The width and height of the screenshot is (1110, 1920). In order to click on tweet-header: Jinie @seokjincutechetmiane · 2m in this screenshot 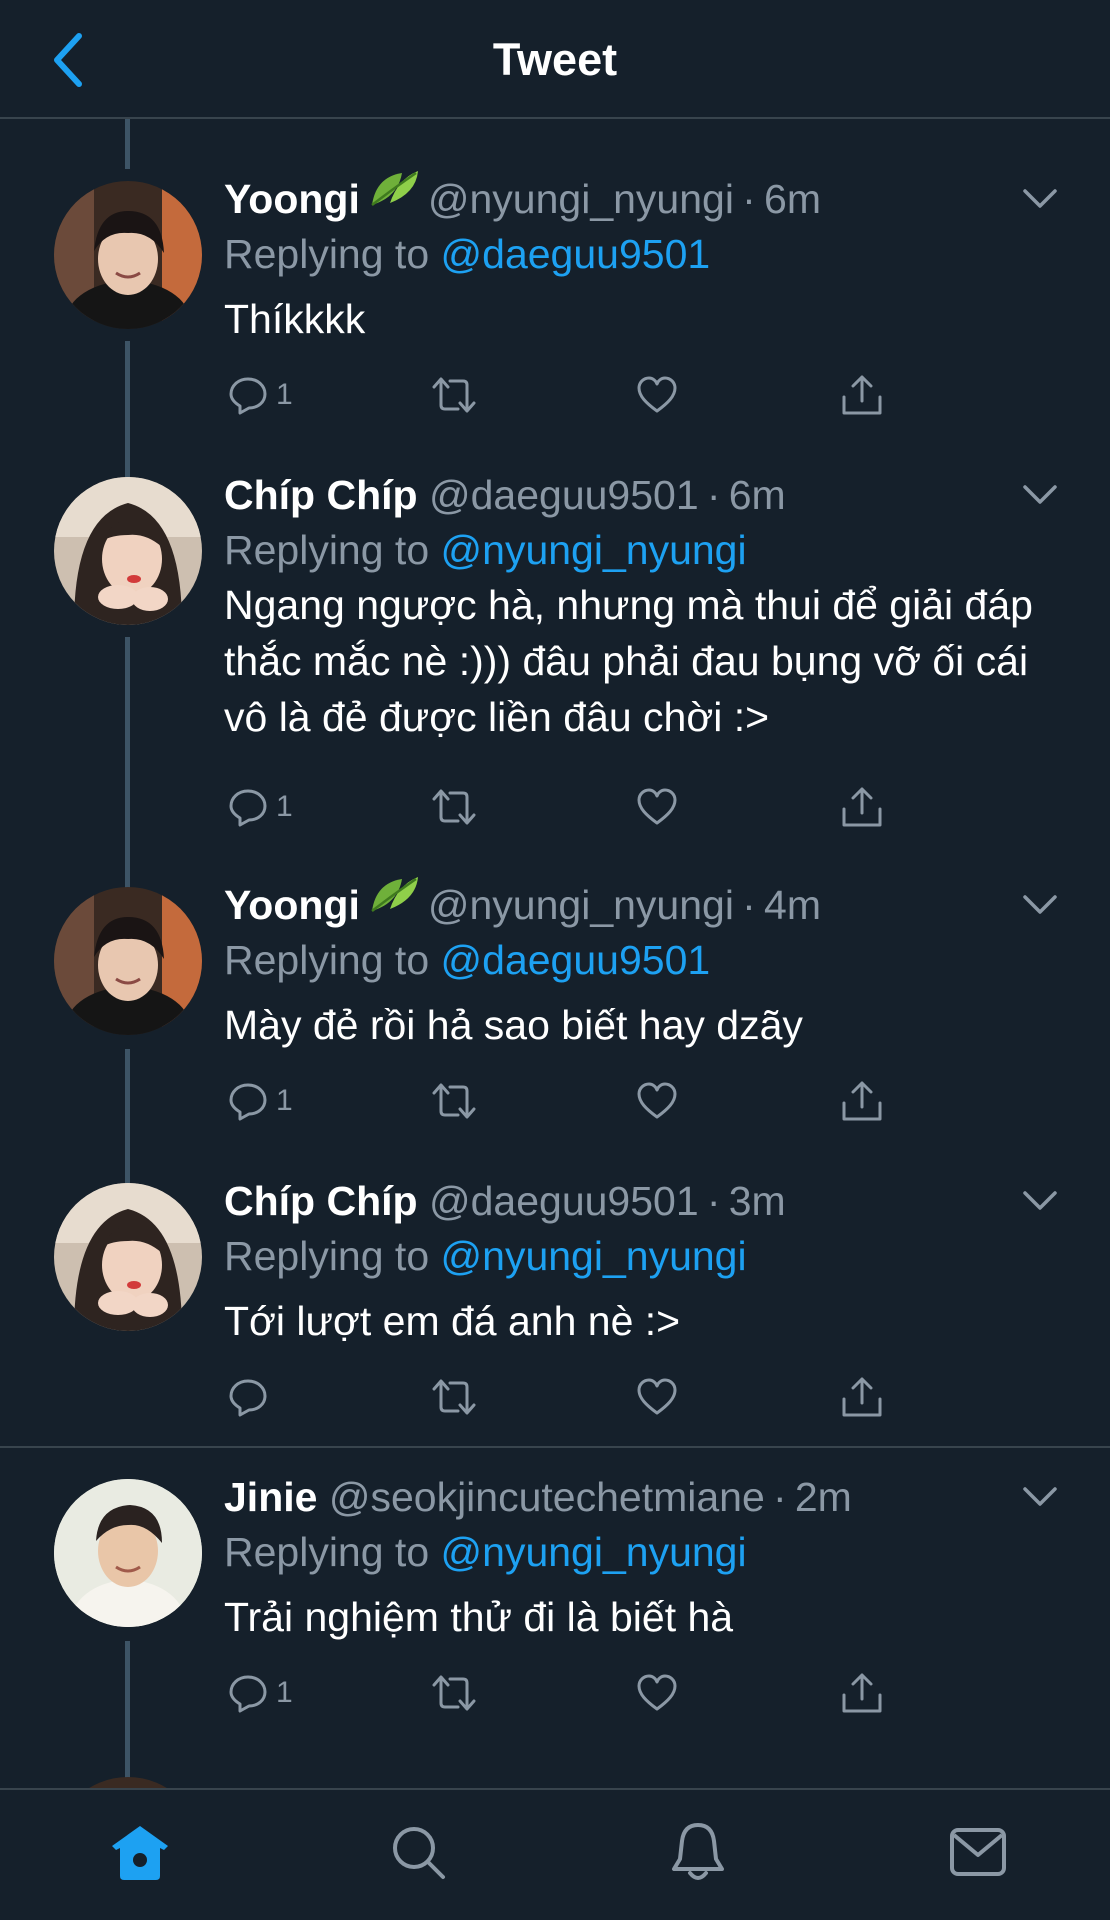, I will do `click(622, 1497)`.